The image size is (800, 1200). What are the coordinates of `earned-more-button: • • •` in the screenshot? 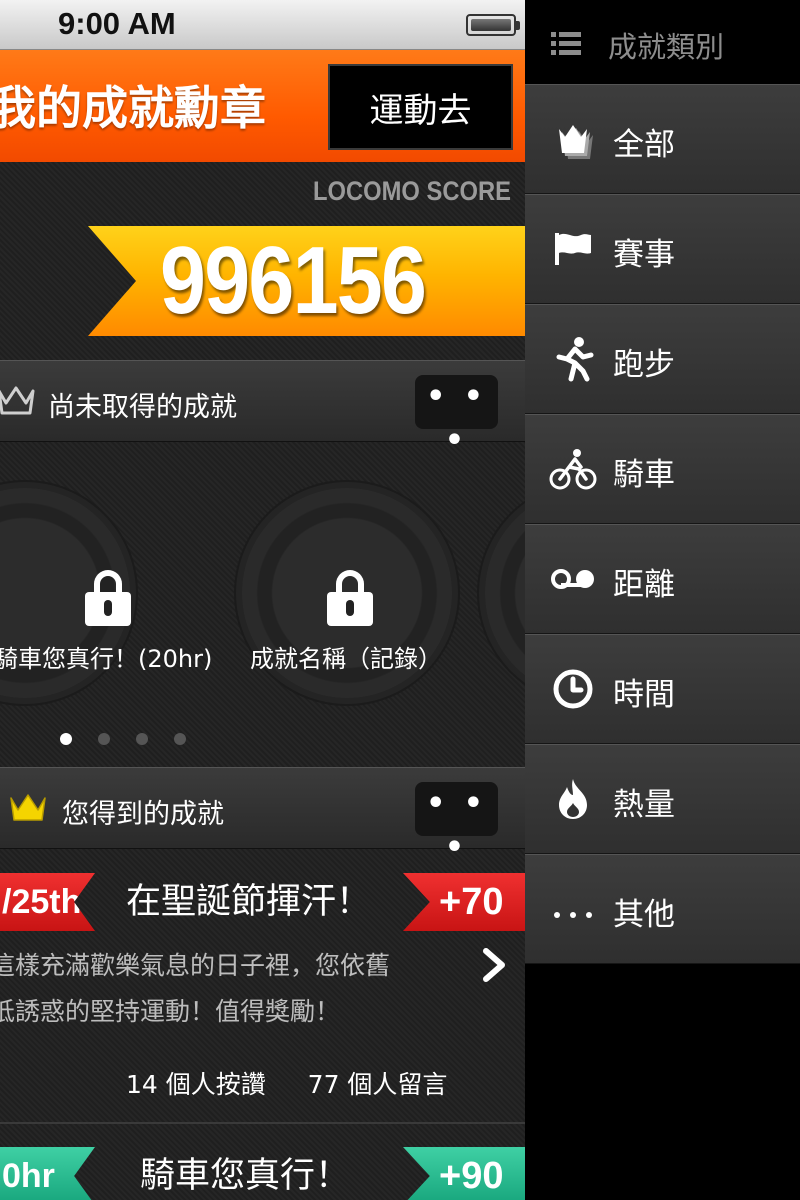 It's located at (456, 823).